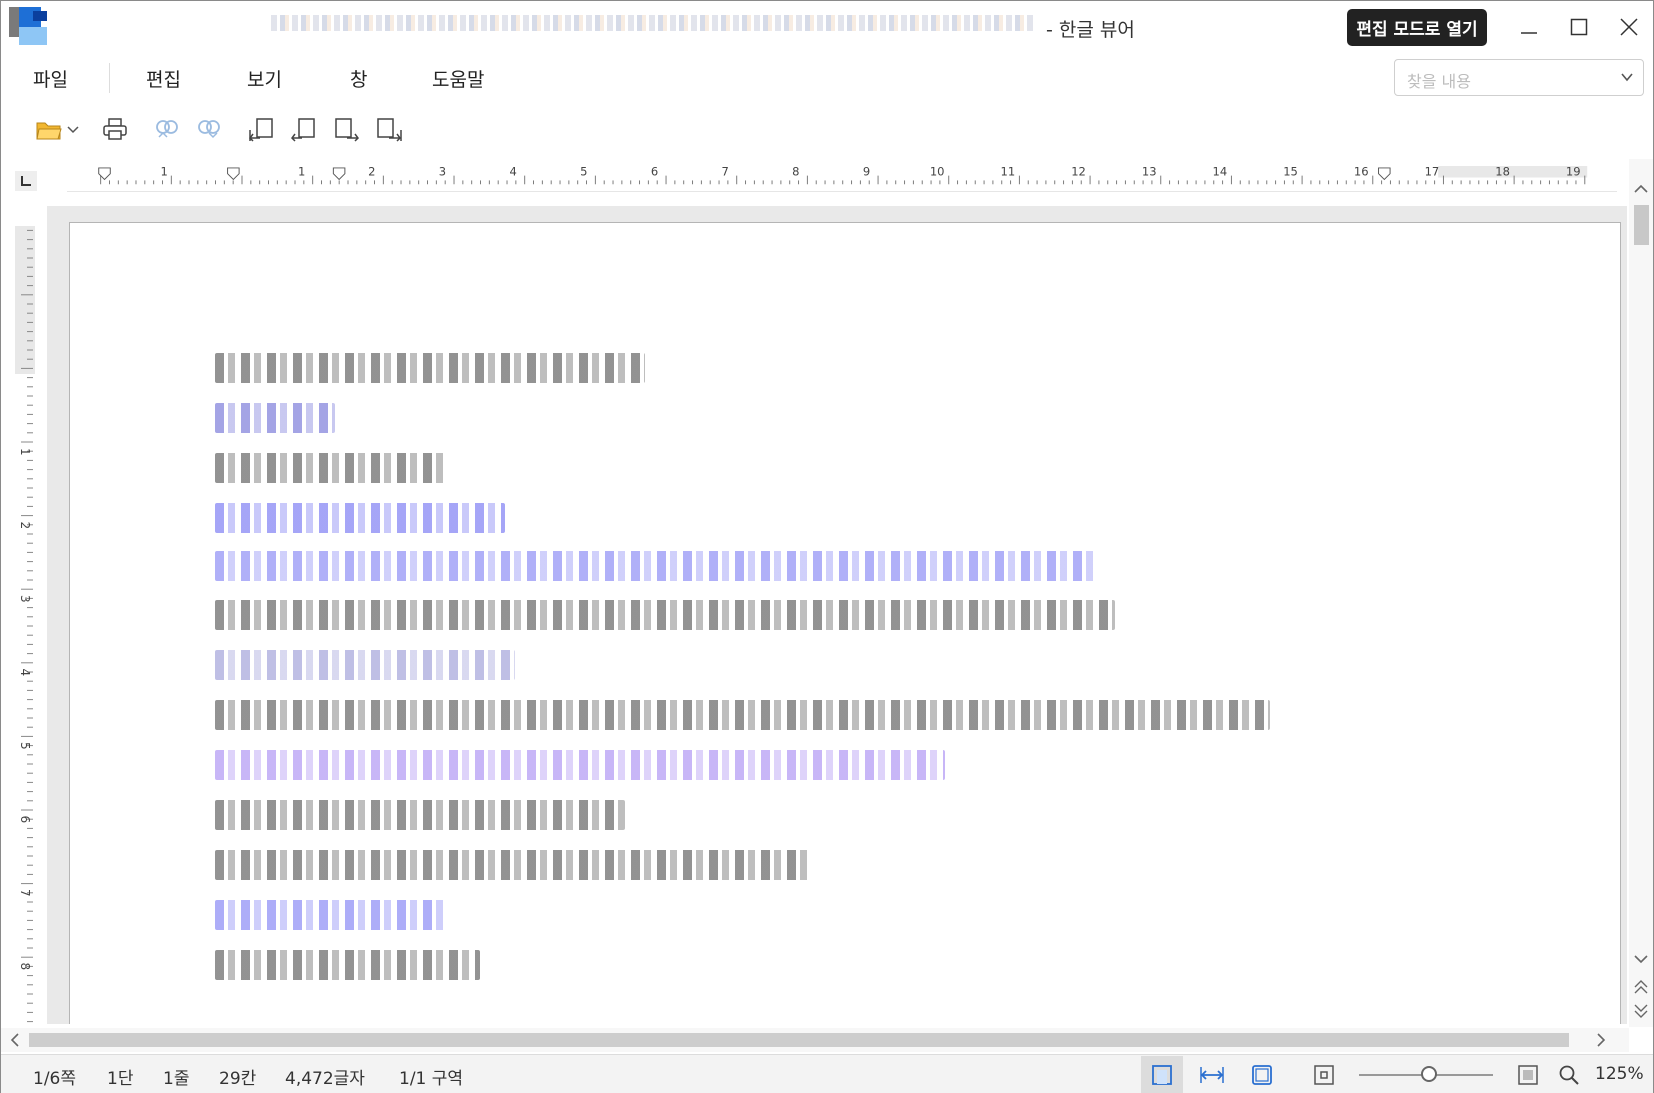 This screenshot has width=1654, height=1093. Describe the element at coordinates (1432, 172) in the screenshot. I see `ruler-tick-label: 17` at that location.